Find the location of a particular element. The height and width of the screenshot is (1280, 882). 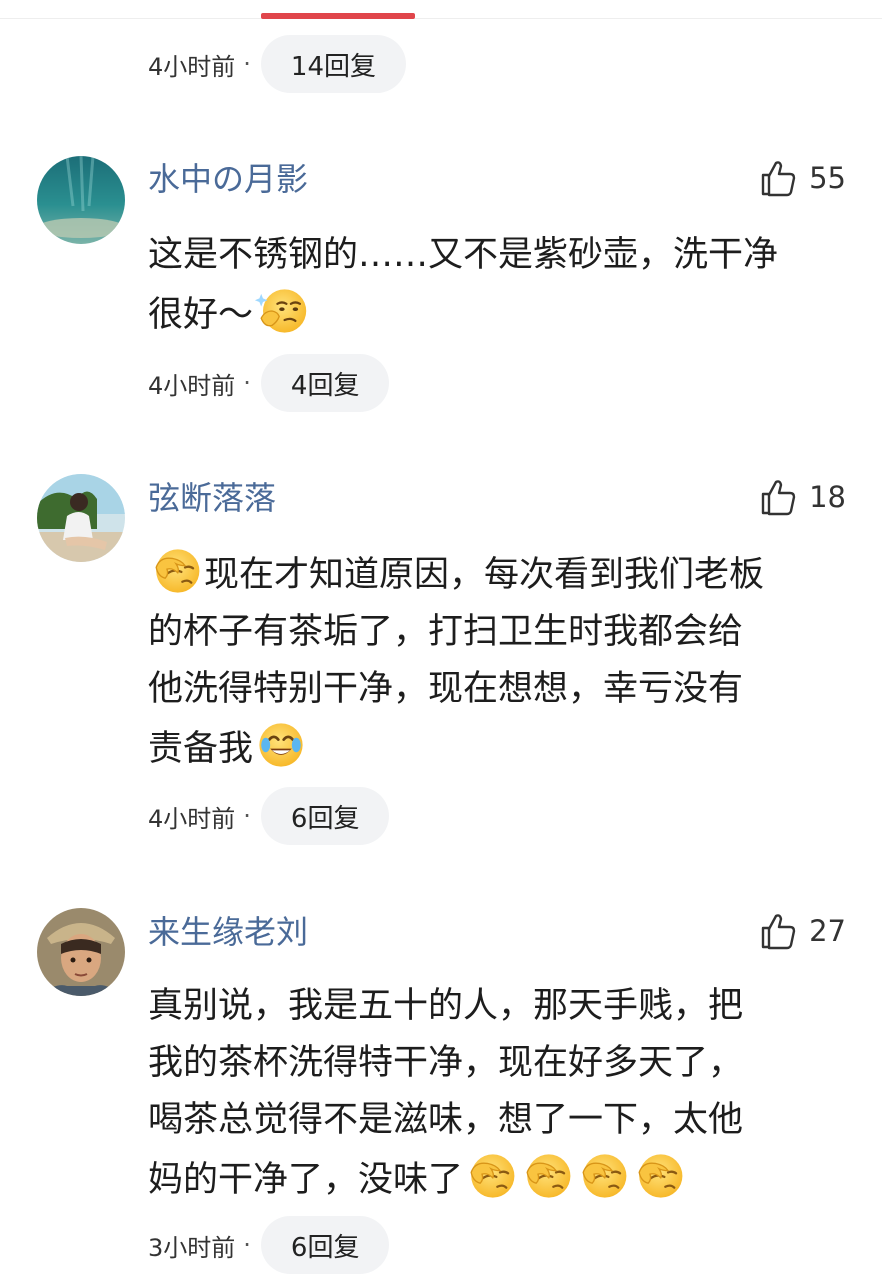

comment-line: 责备我 is located at coordinates (498, 748).